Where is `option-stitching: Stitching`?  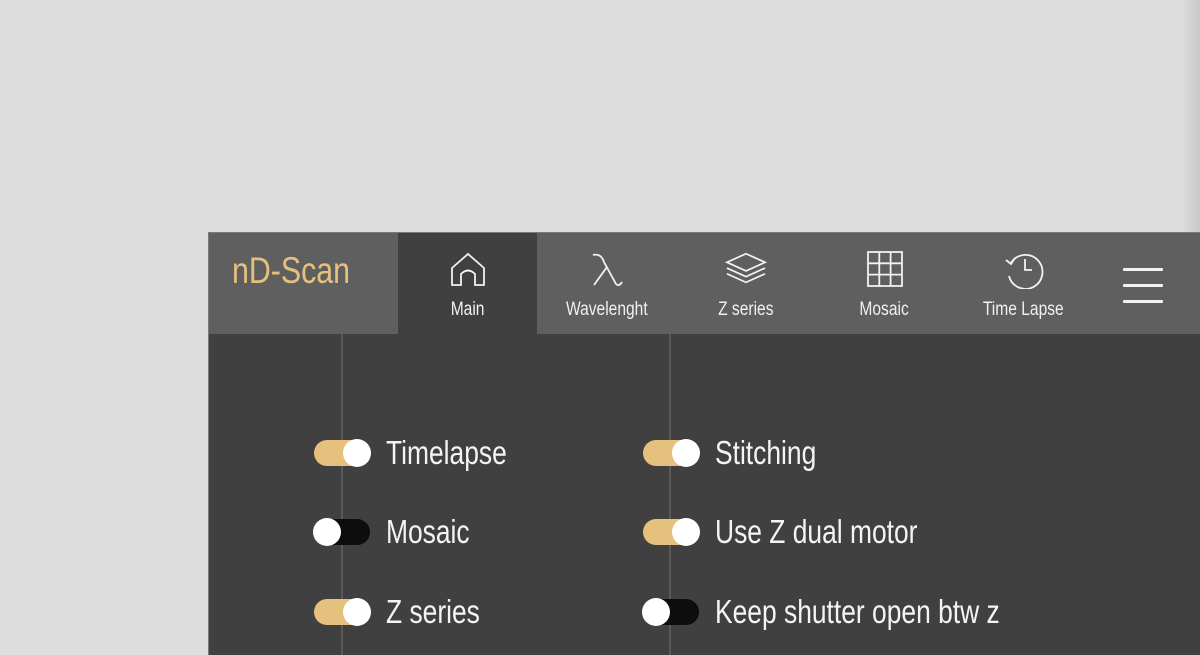 option-stitching: Stitching is located at coordinates (742, 453).